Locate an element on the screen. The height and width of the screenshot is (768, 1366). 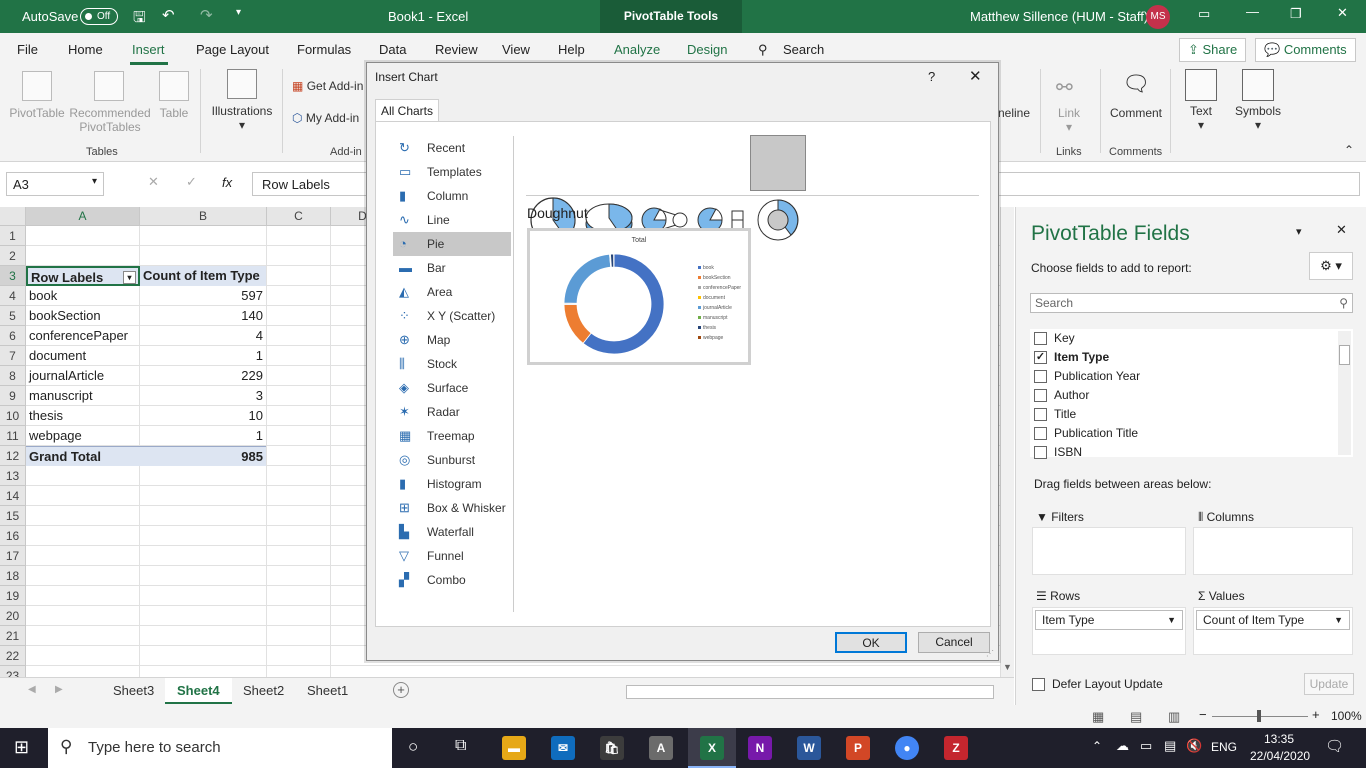
sheet-tab-sheet4: Sheet4 is located at coordinates (198, 691).